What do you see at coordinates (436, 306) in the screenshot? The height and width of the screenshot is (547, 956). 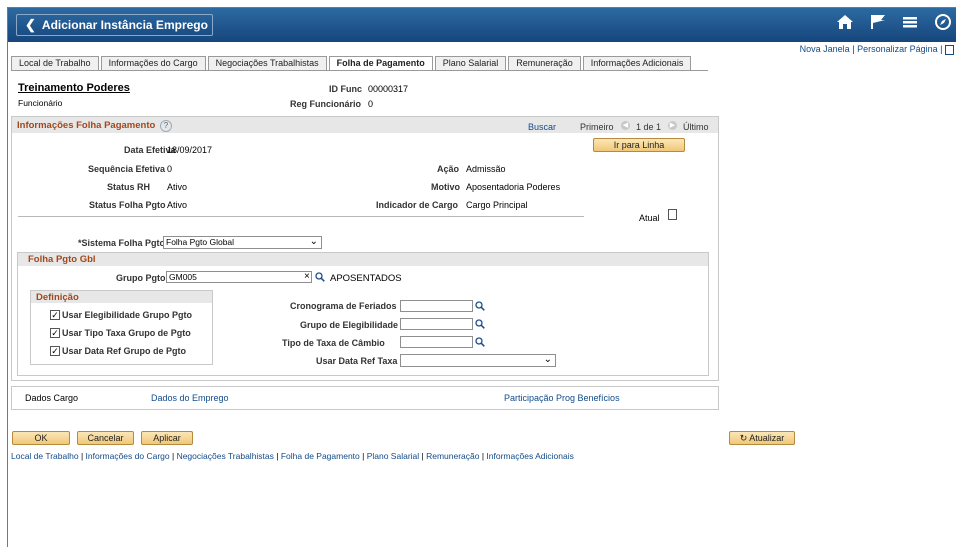 I see `holiday-schedule-input` at bounding box center [436, 306].